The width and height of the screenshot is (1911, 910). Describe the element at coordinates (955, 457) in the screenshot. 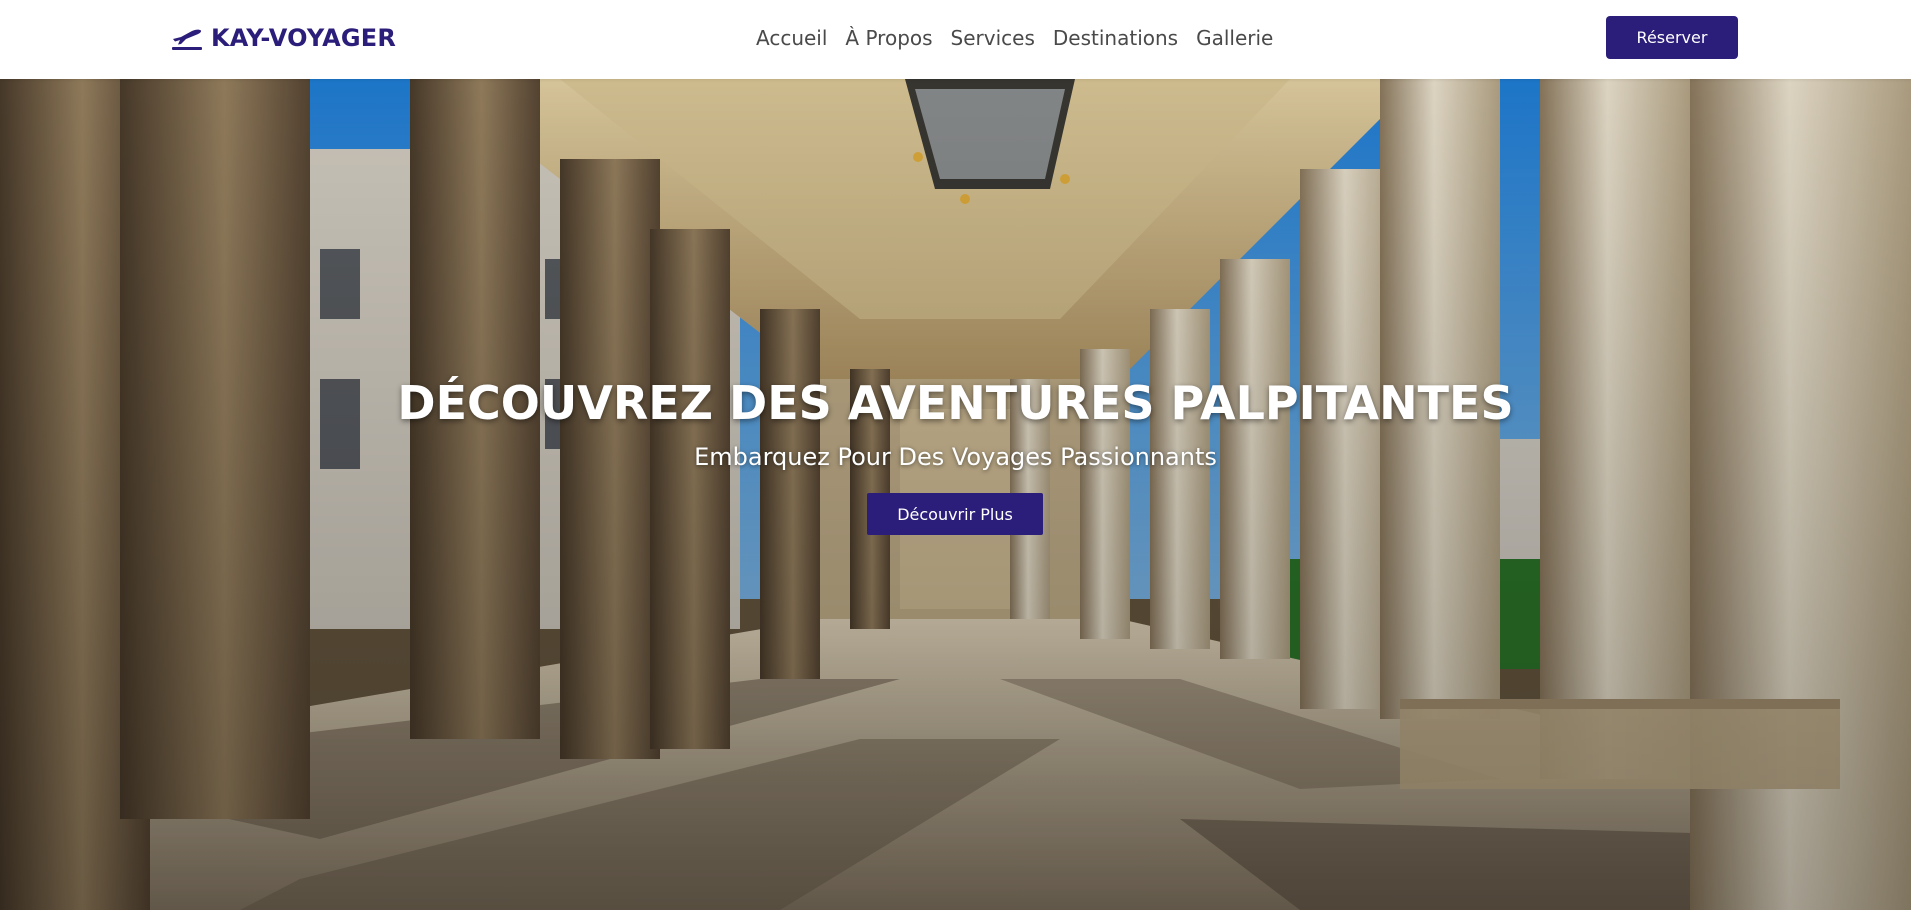

I see `hero-subtitle: Embarquez Pour Des Voyages Passionnants` at that location.